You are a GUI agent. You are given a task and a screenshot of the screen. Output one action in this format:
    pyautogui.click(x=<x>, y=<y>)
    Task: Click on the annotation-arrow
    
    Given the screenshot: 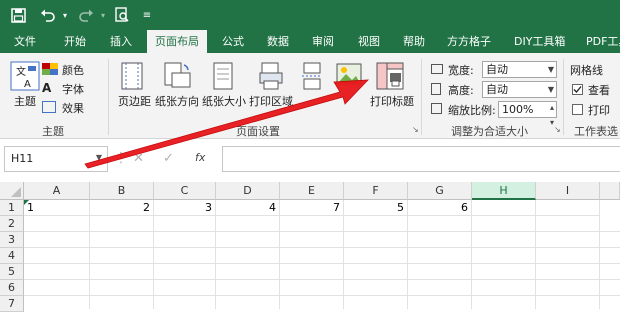 What is the action you would take?
    pyautogui.click(x=226, y=124)
    